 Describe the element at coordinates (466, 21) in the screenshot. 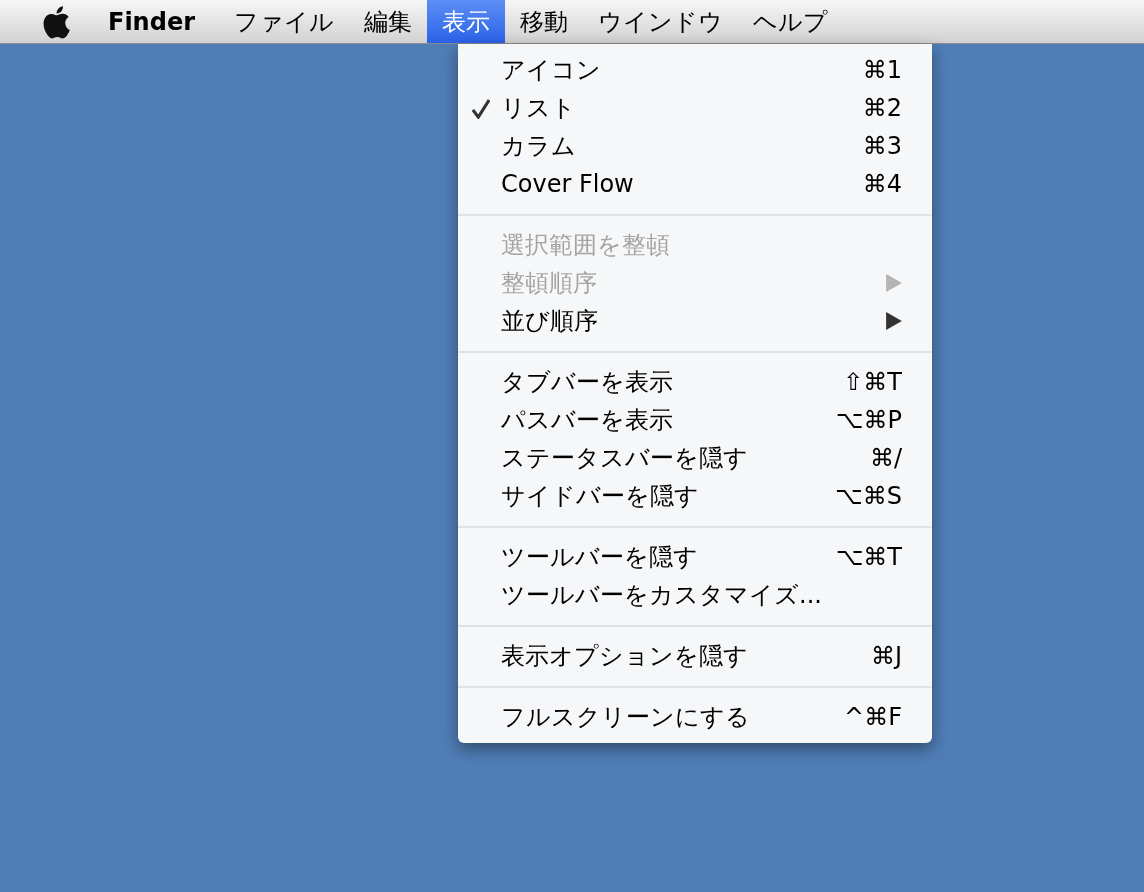

I see `menu-title: 表示` at that location.